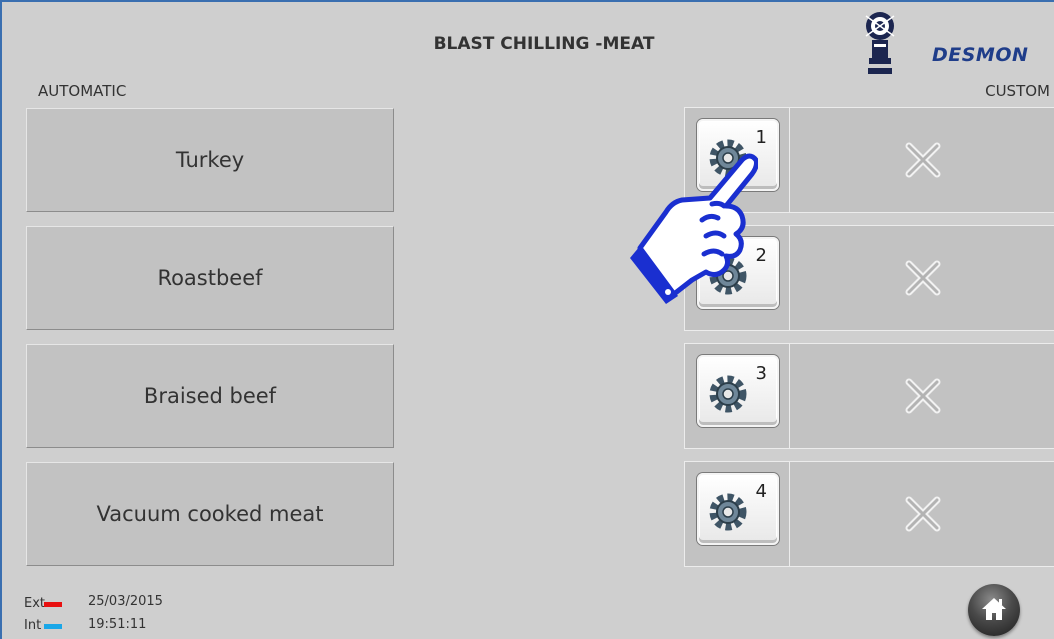 This screenshot has width=1054, height=639. I want to click on int-label: Int, so click(33, 625).